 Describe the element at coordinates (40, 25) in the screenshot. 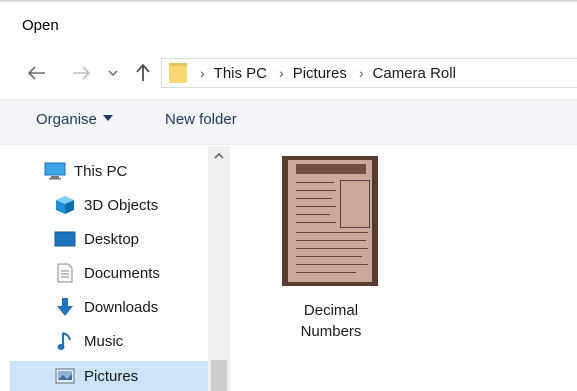

I see `dialog-title: Open` at that location.